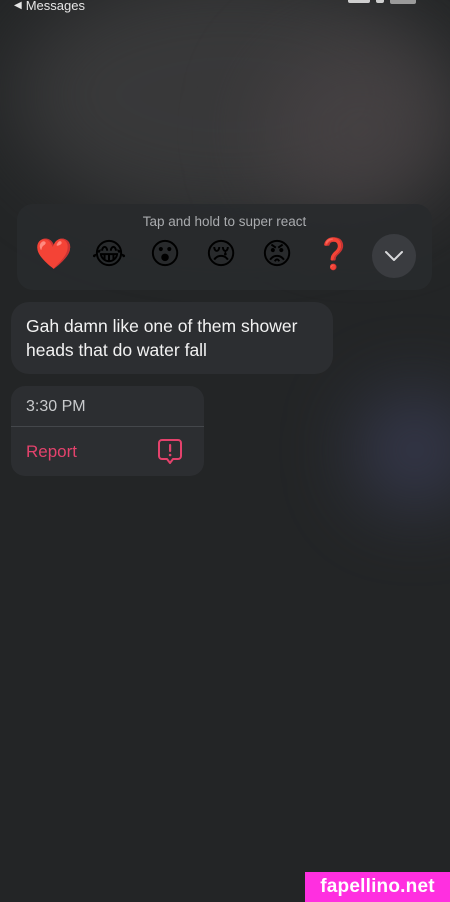 The height and width of the screenshot is (902, 450). I want to click on message-context-menu: 3:30 PM Report, so click(107, 431).